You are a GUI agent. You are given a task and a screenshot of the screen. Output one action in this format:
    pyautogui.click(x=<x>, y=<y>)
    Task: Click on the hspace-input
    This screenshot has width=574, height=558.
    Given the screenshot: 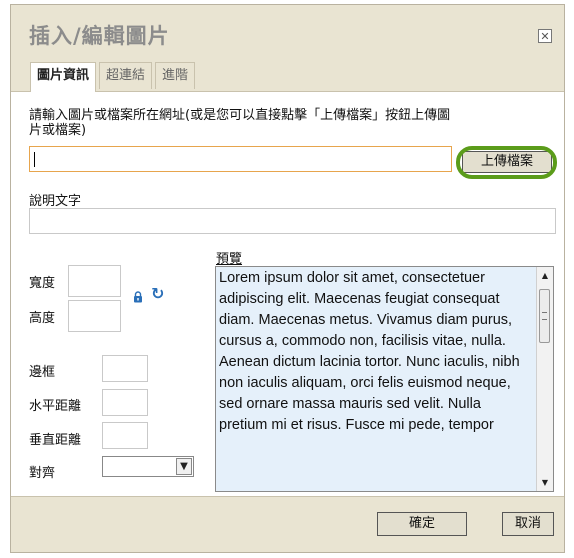 What is the action you would take?
    pyautogui.click(x=125, y=402)
    